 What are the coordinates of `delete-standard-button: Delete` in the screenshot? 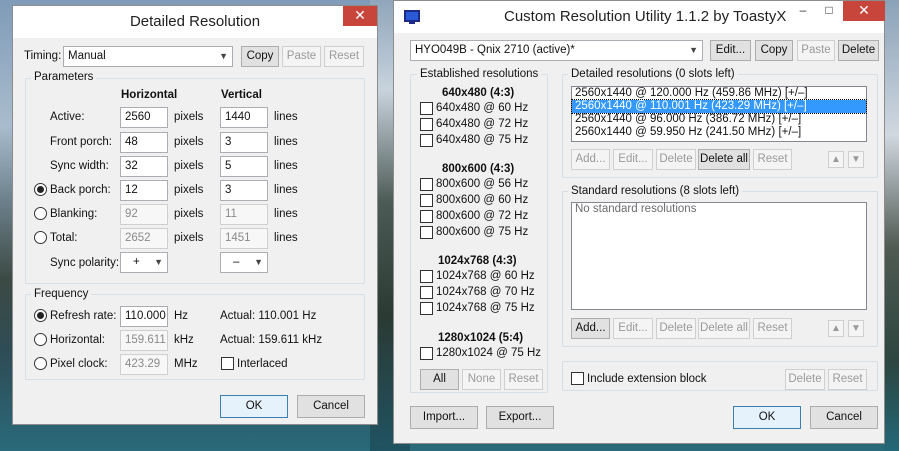 It's located at (676, 328).